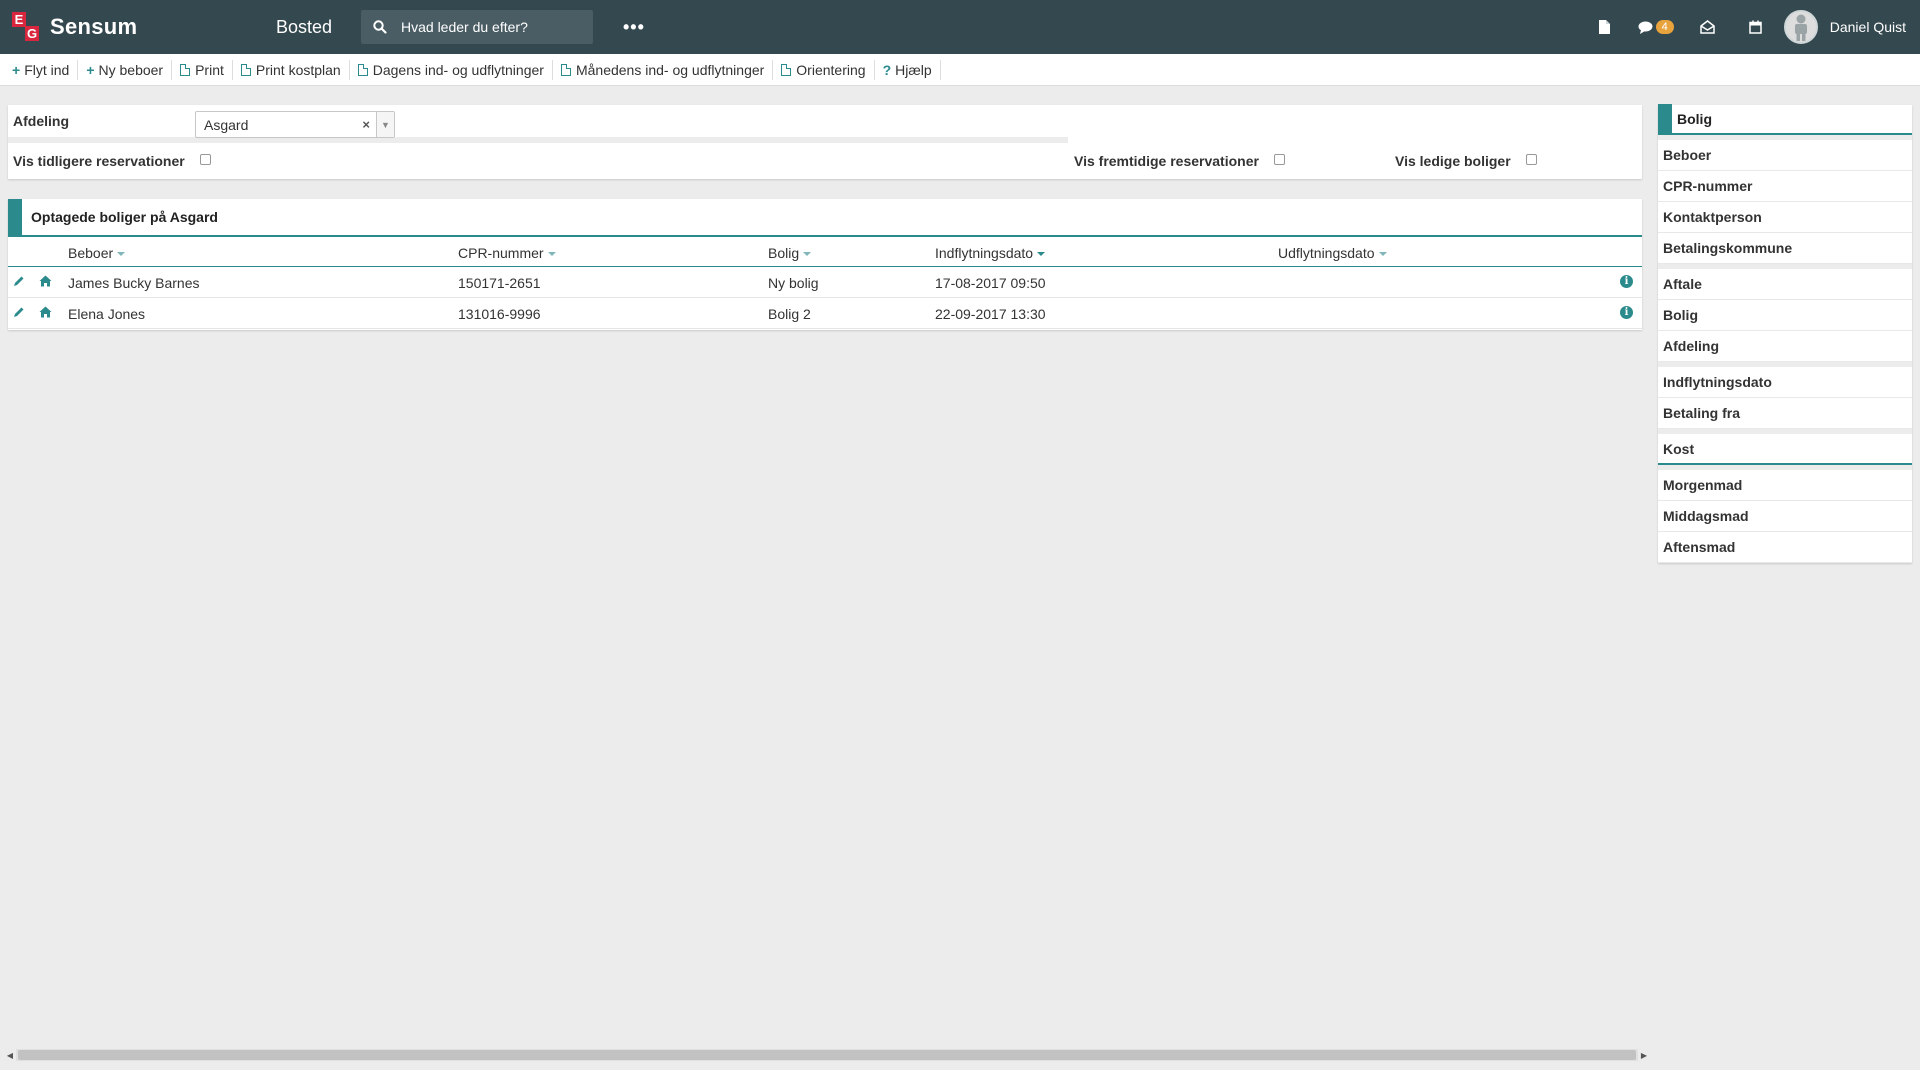 This screenshot has width=1920, height=1070. Describe the element at coordinates (984, 253) in the screenshot. I see `column-label: Indflytningsdato` at that location.